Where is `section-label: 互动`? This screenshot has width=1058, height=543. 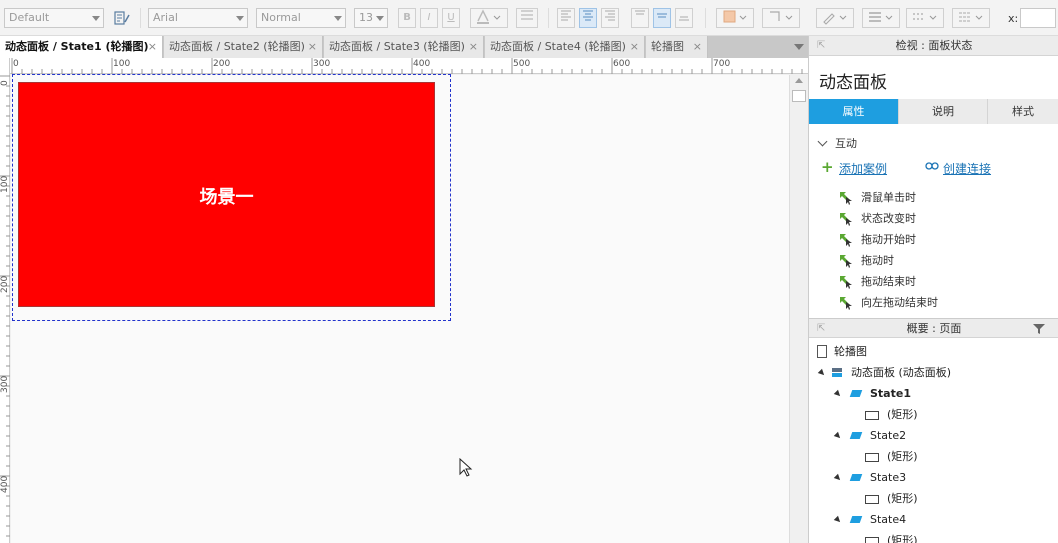
section-label: 互动 is located at coordinates (846, 143).